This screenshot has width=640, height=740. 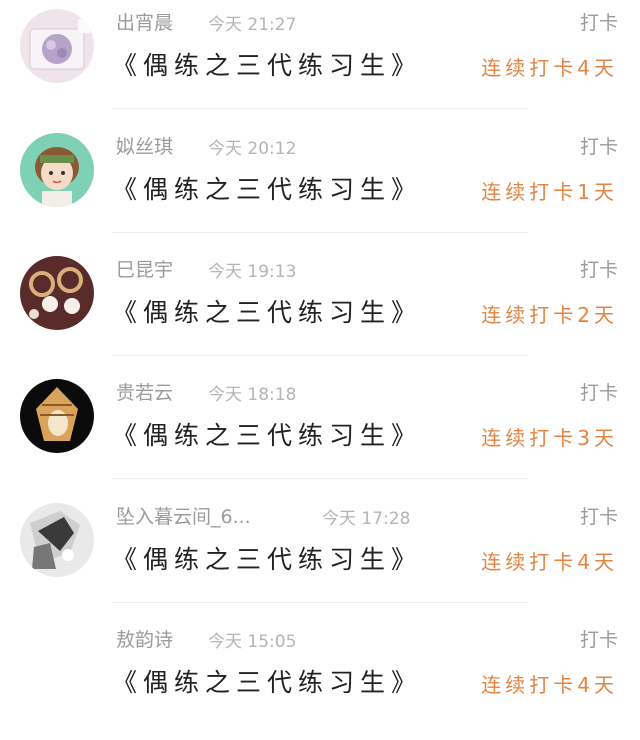 I want to click on gift-box-avatar-icon, so click(x=57, y=46).